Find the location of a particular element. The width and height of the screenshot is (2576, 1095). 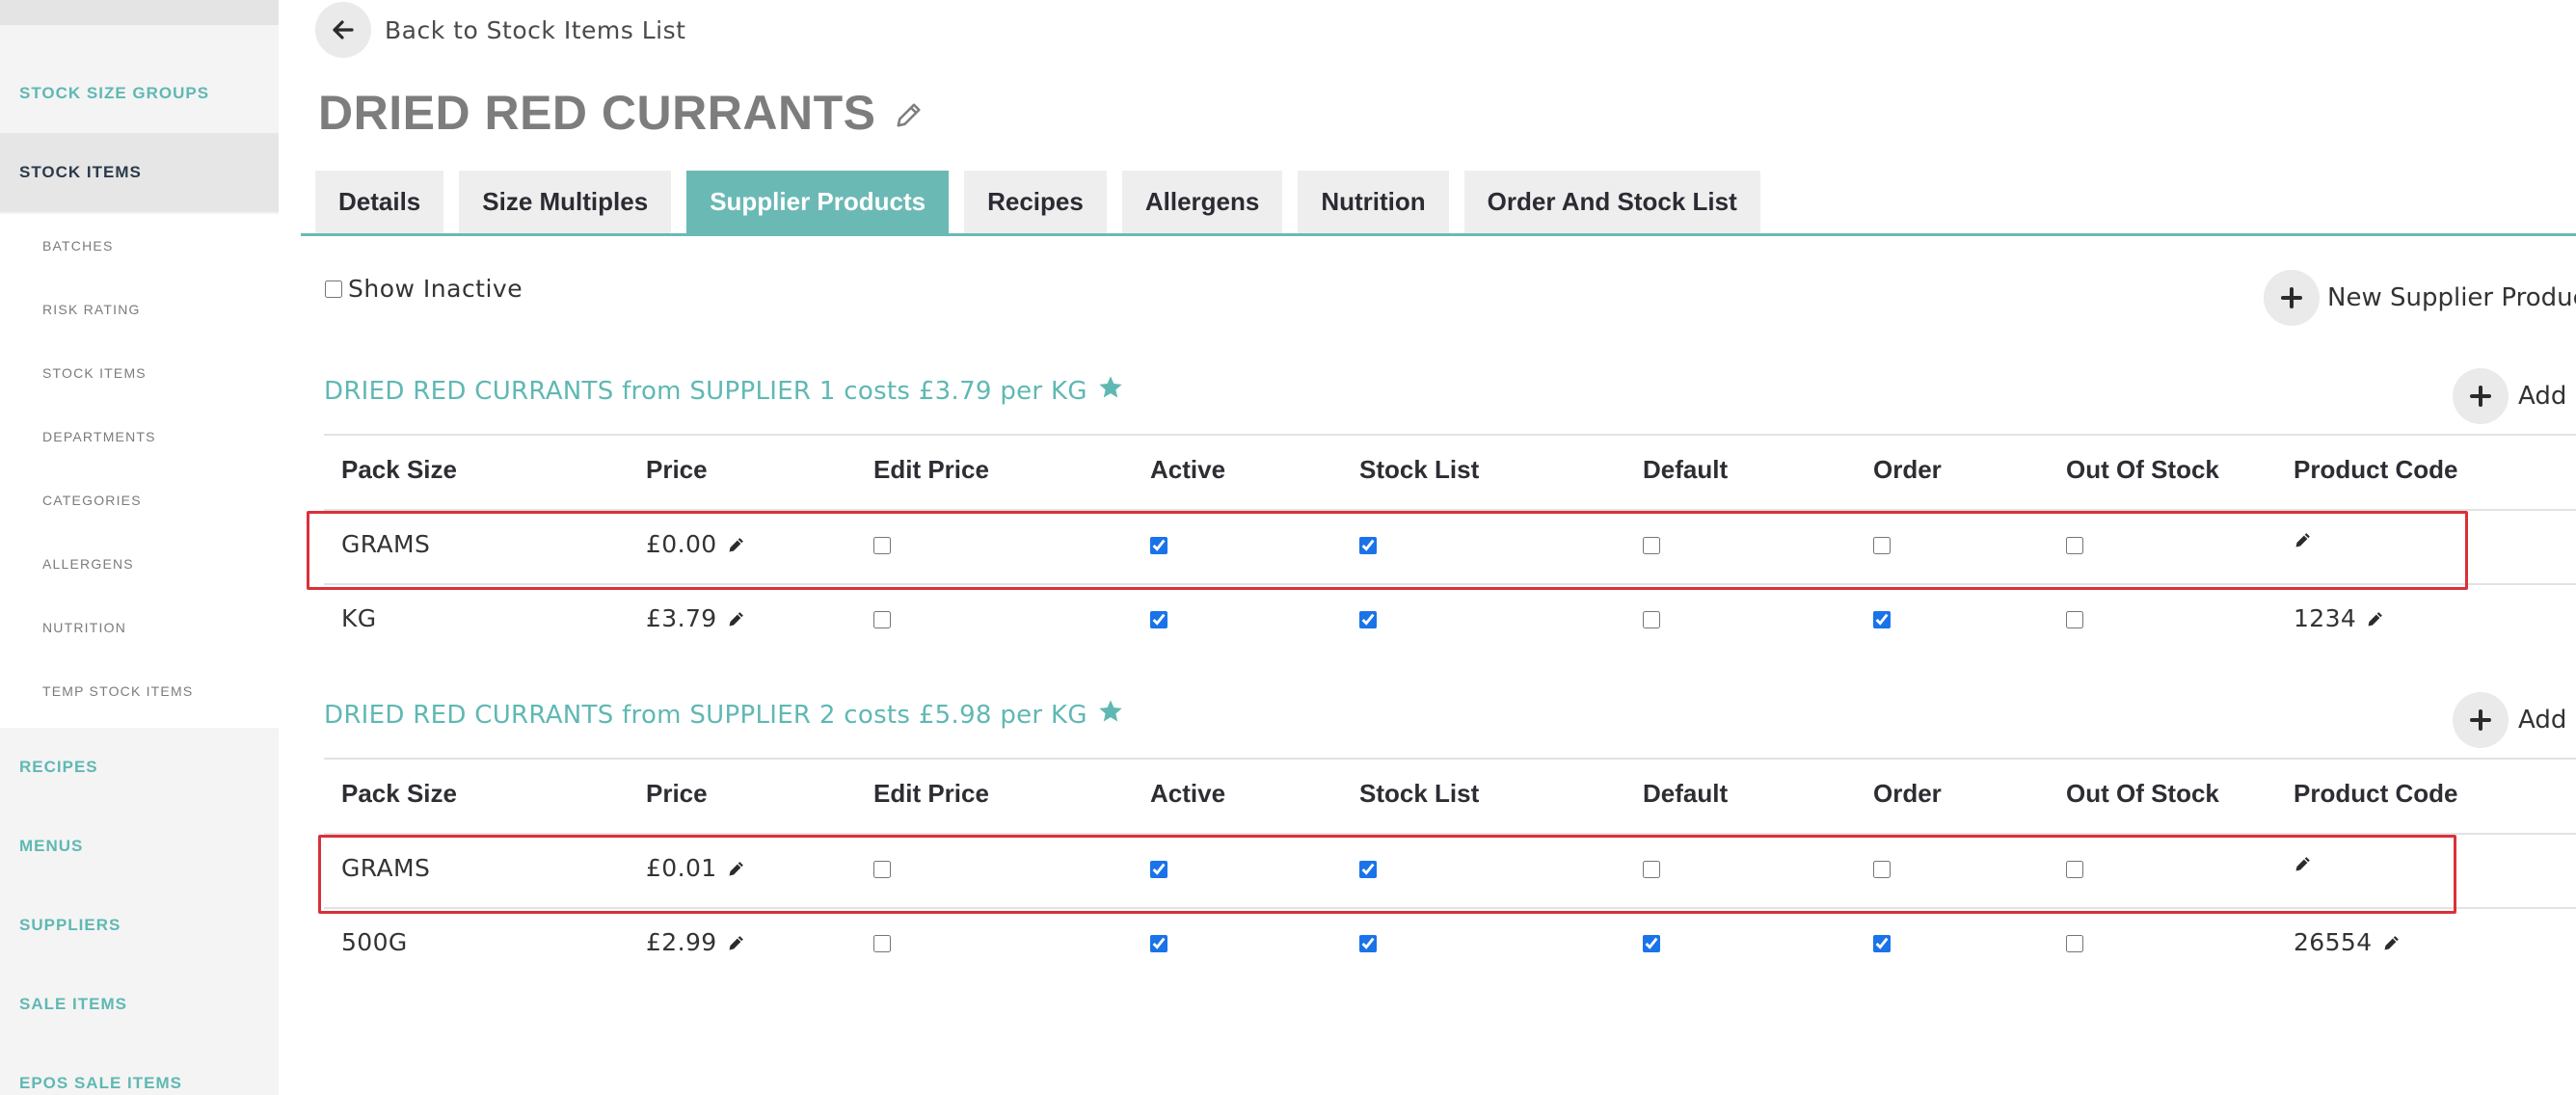

plus-icon is located at coordinates (2292, 298).